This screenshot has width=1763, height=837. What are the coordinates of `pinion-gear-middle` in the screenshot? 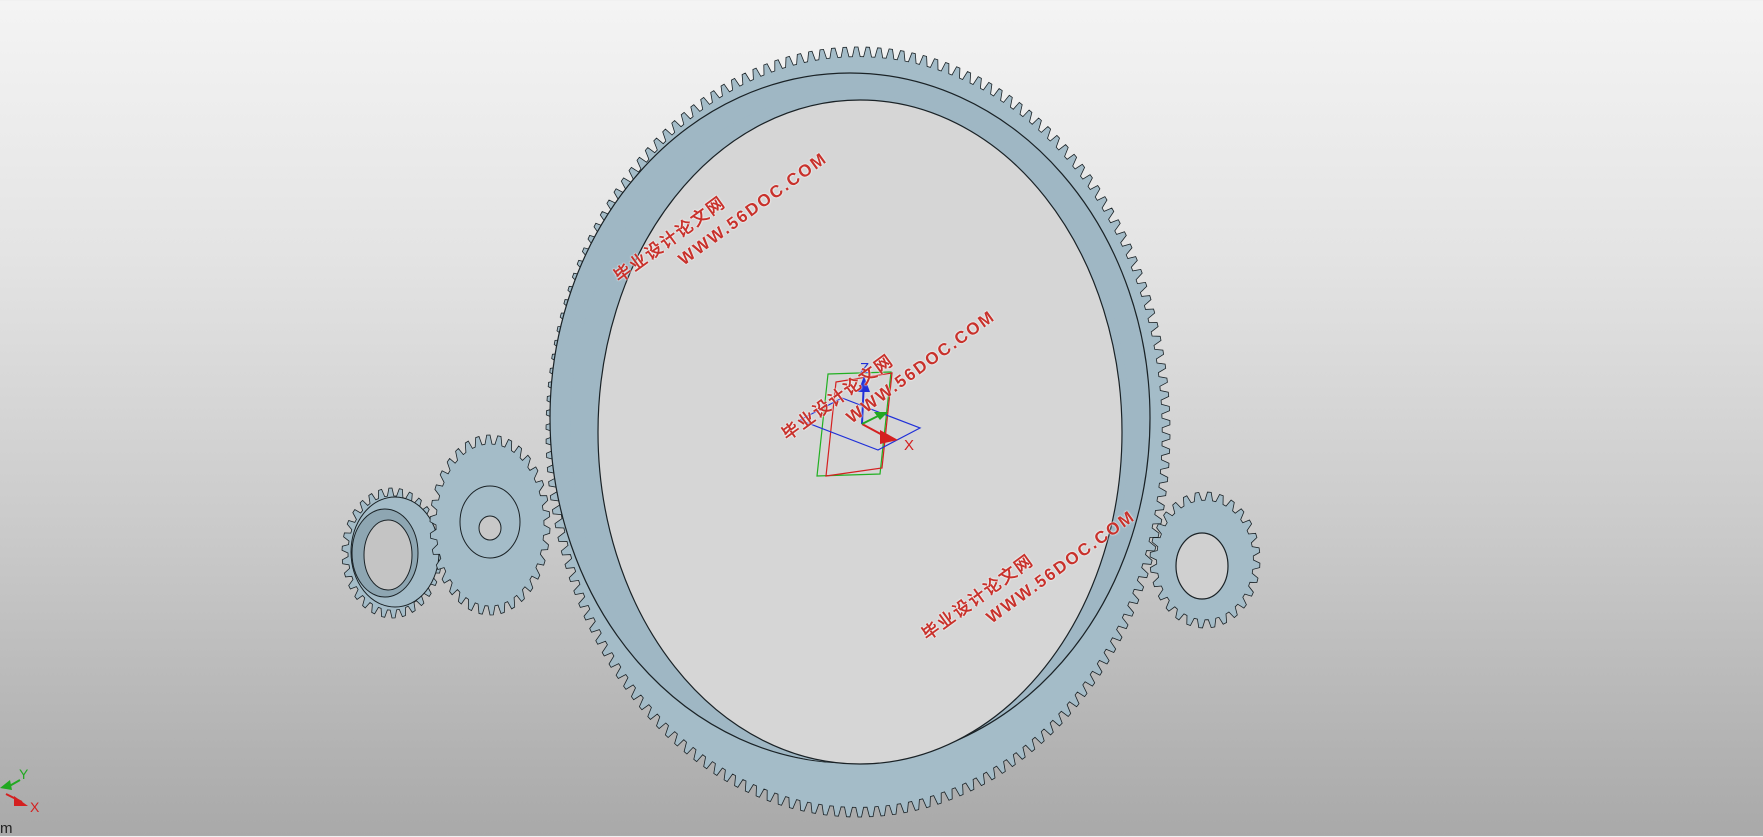 It's located at (490, 525).